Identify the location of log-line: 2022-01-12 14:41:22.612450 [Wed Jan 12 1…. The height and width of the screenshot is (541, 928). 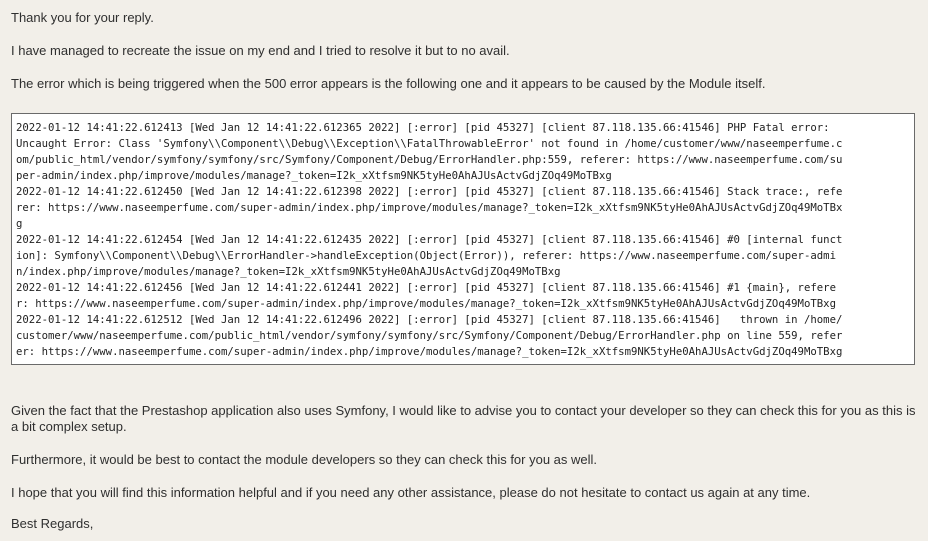
(429, 191).